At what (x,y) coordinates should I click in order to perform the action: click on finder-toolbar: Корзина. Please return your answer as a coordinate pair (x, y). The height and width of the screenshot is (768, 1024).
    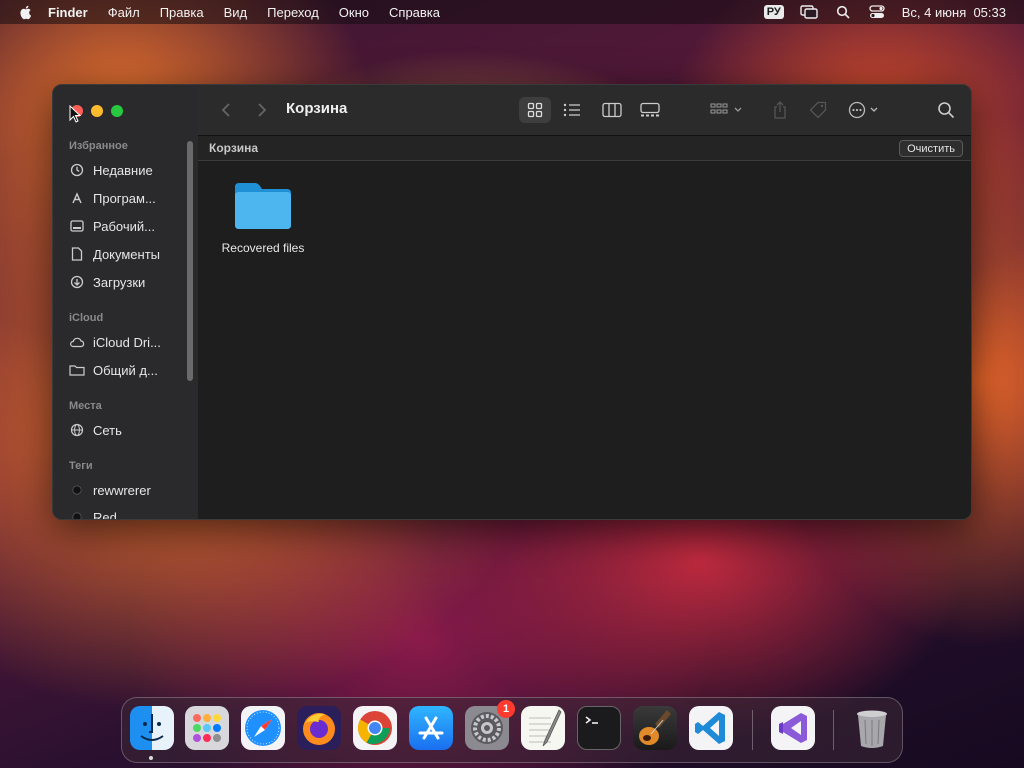
    Looking at the image, I should click on (584, 110).